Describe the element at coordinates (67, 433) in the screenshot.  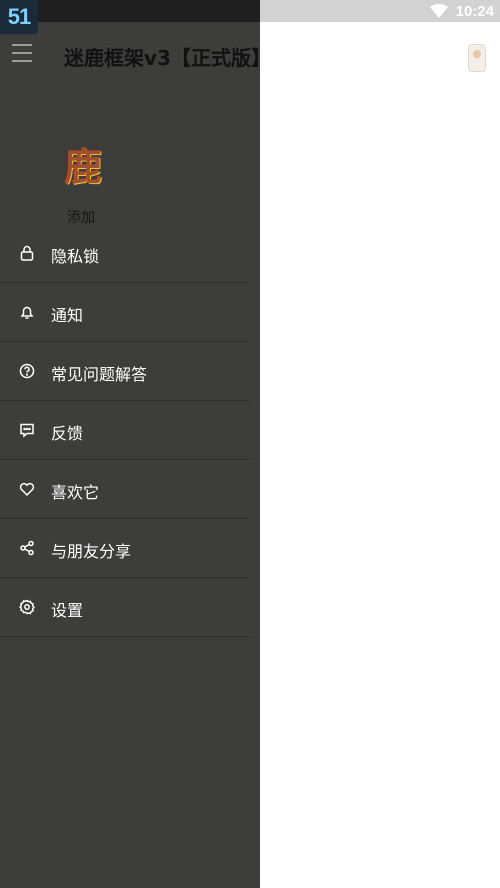
I see `menu-item-label: 反馈` at that location.